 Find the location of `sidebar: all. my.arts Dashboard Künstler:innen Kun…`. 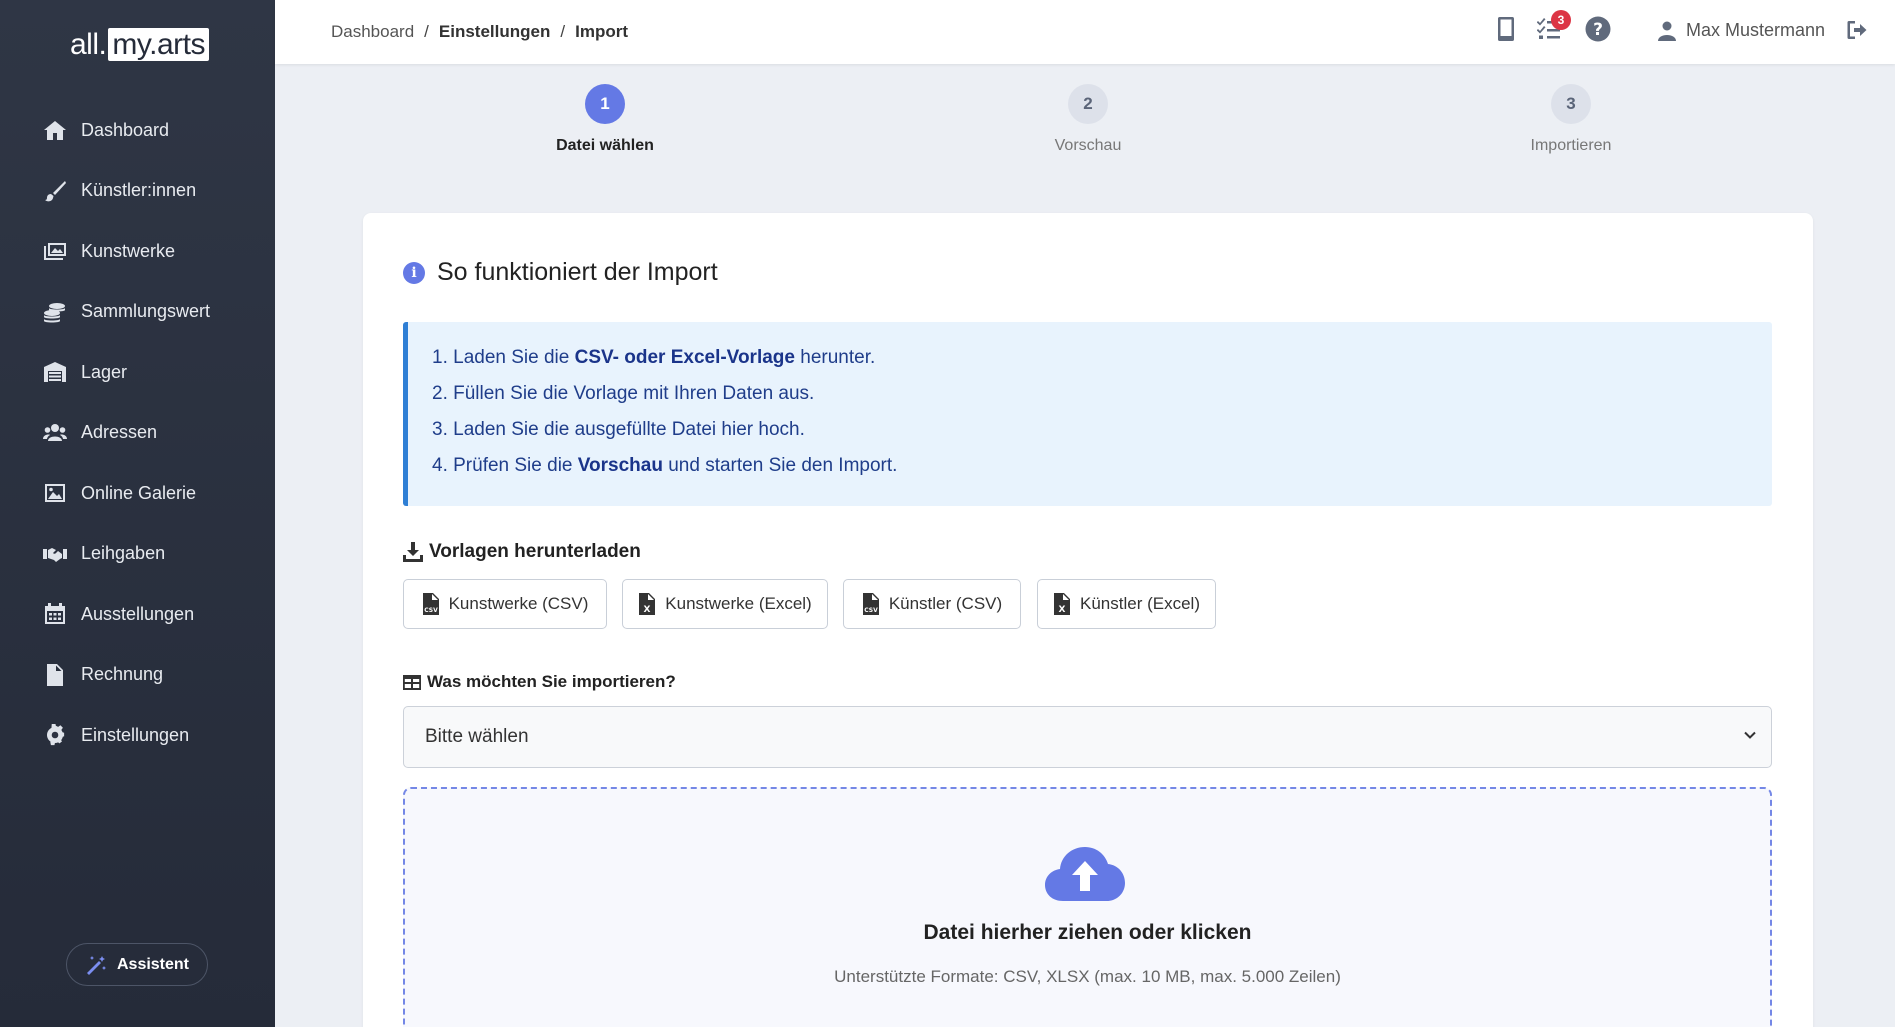

sidebar: all. my.arts Dashboard Künstler:innen Kun… is located at coordinates (137, 513).